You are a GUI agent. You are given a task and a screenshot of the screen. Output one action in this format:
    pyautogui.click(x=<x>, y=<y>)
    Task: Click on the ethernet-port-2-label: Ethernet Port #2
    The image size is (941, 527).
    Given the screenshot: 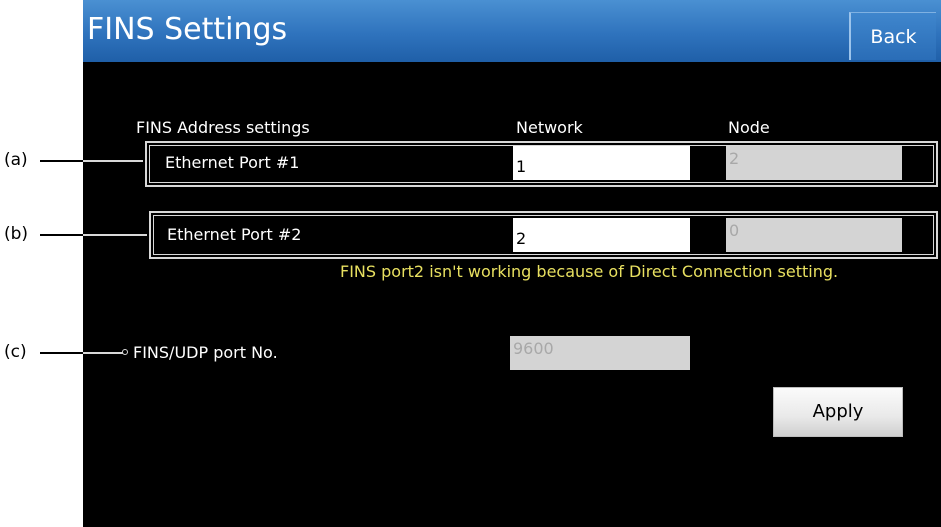 What is the action you would take?
    pyautogui.click(x=234, y=234)
    